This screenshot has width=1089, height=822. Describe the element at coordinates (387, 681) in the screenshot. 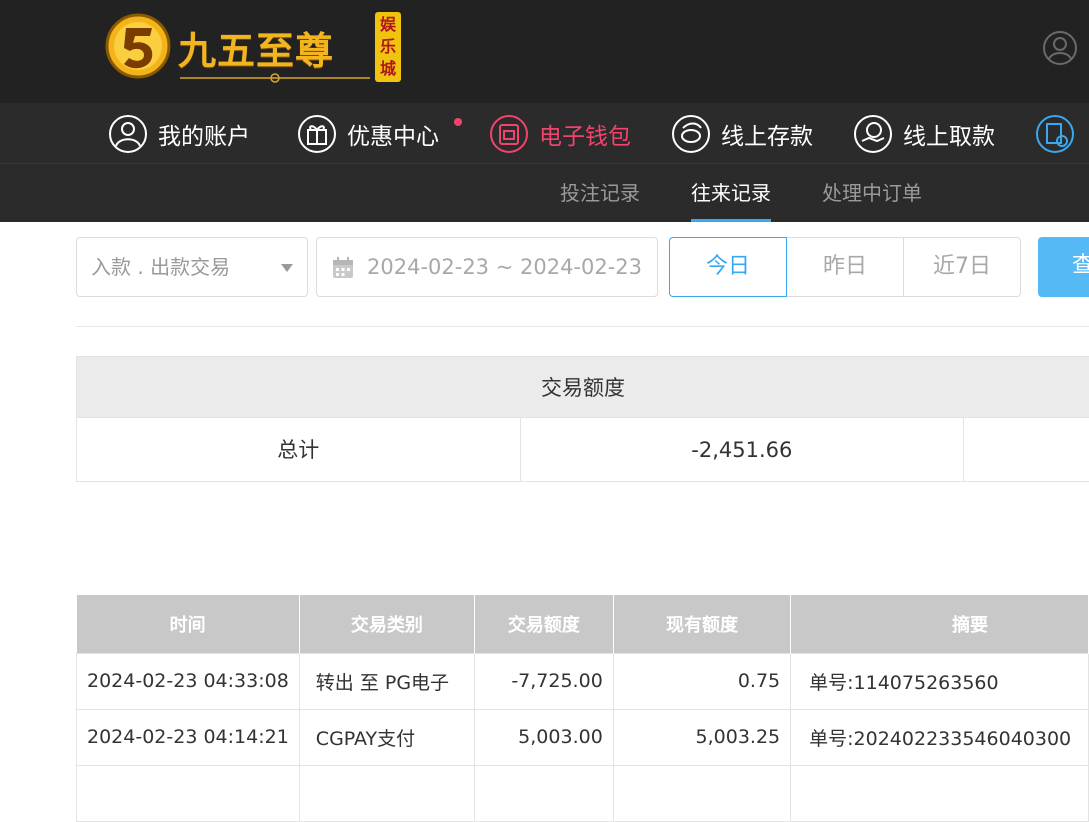

I see `cell-type: 转出 至 PG电子` at that location.